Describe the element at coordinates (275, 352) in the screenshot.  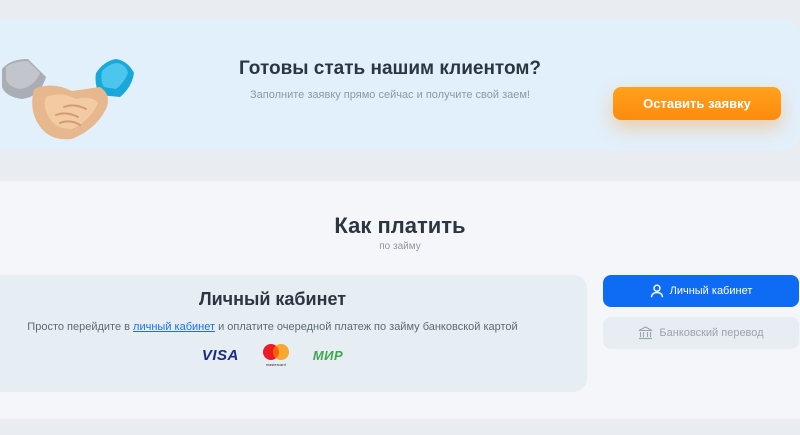
I see `mastercard-circles-icon` at that location.